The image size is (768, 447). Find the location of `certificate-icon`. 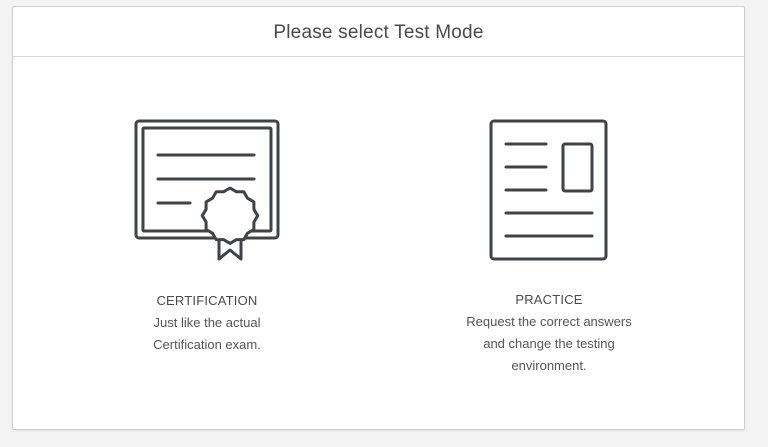

certificate-icon is located at coordinates (207, 190).